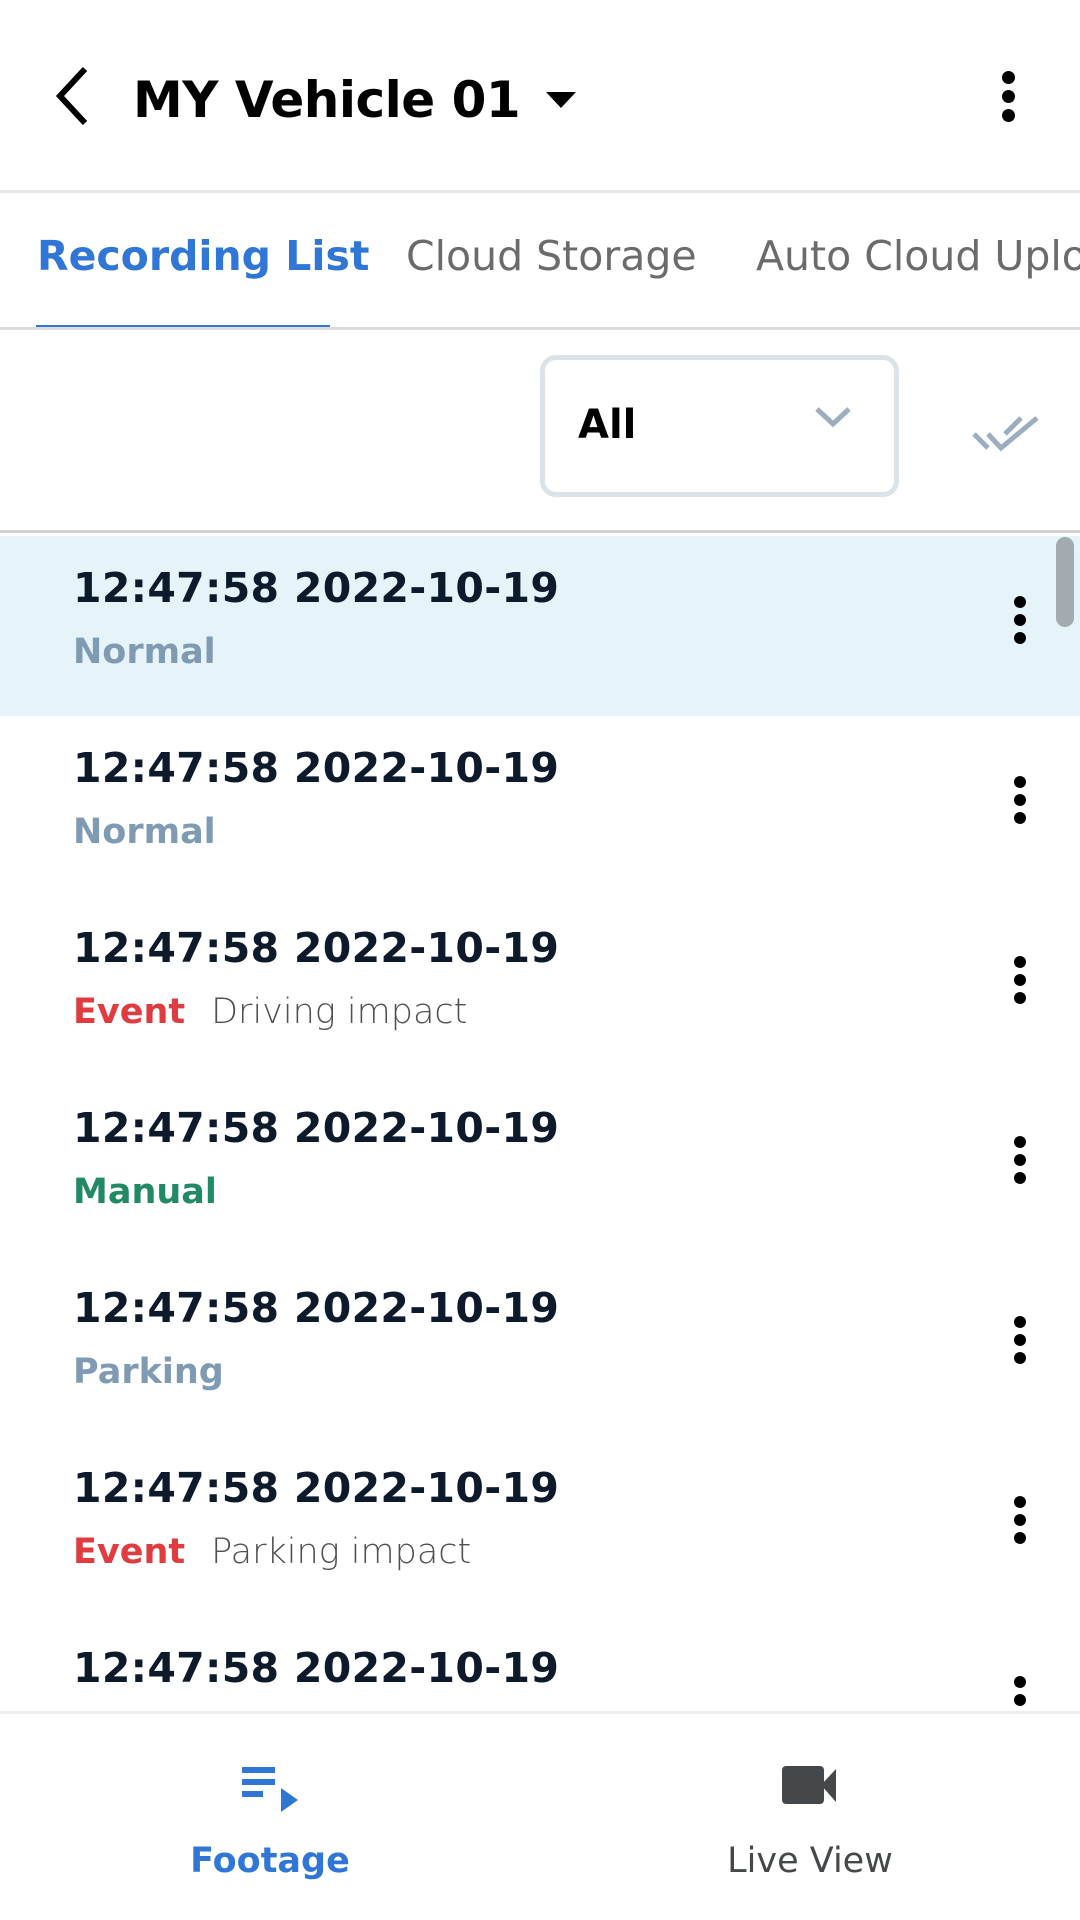 The image size is (1080, 1920). I want to click on app-header: MY Vehicle 01, so click(540, 96).